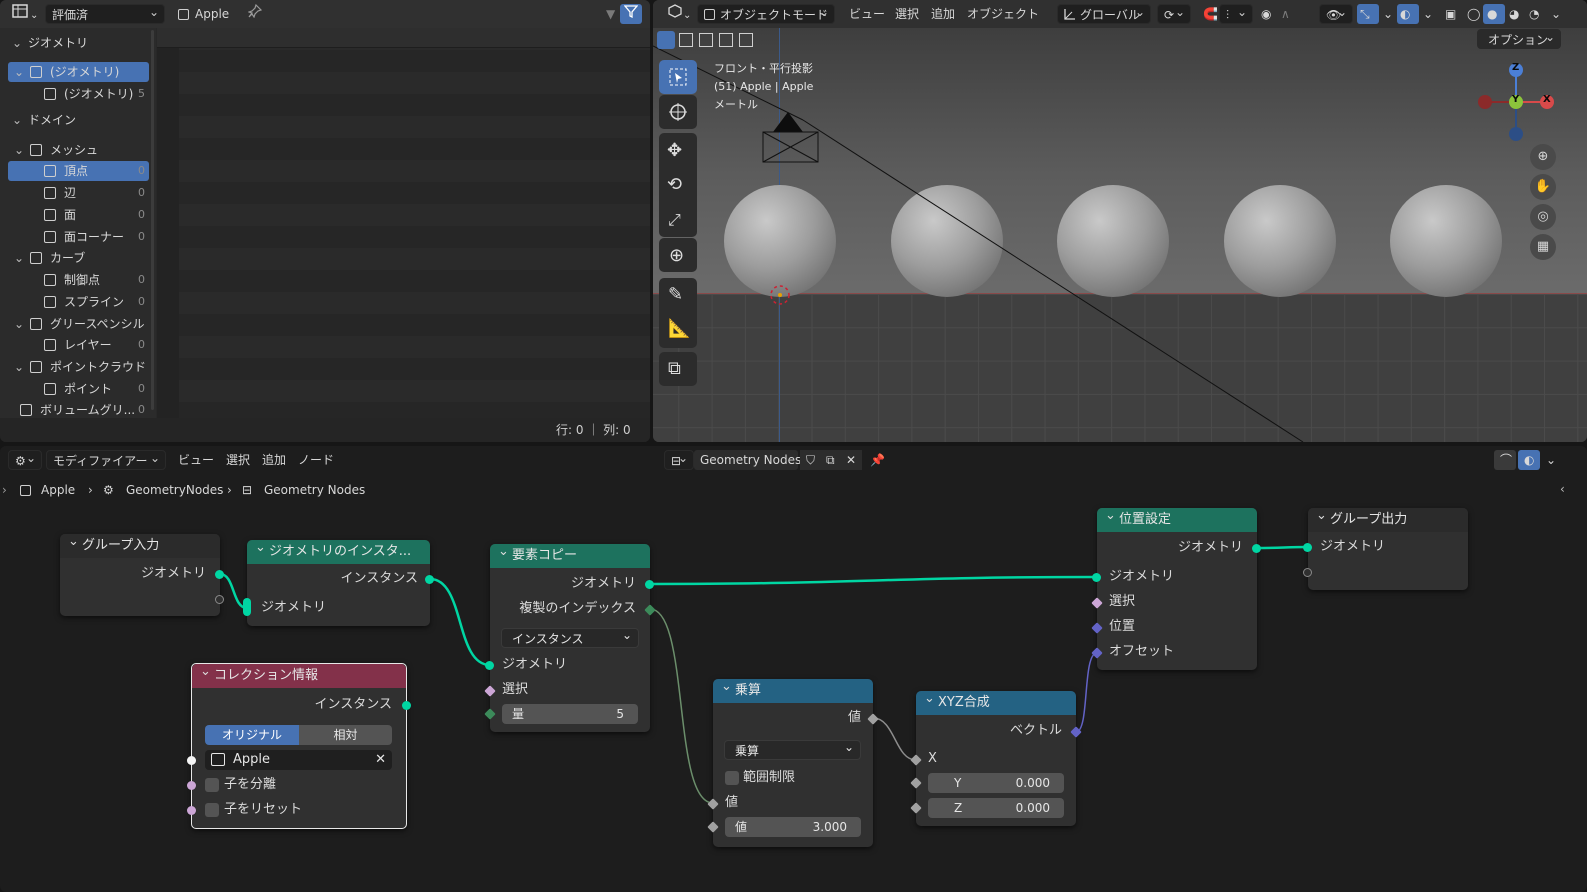 This screenshot has height=892, width=1587. Describe the element at coordinates (674, 150) in the screenshot. I see `move-icon: ✥` at that location.